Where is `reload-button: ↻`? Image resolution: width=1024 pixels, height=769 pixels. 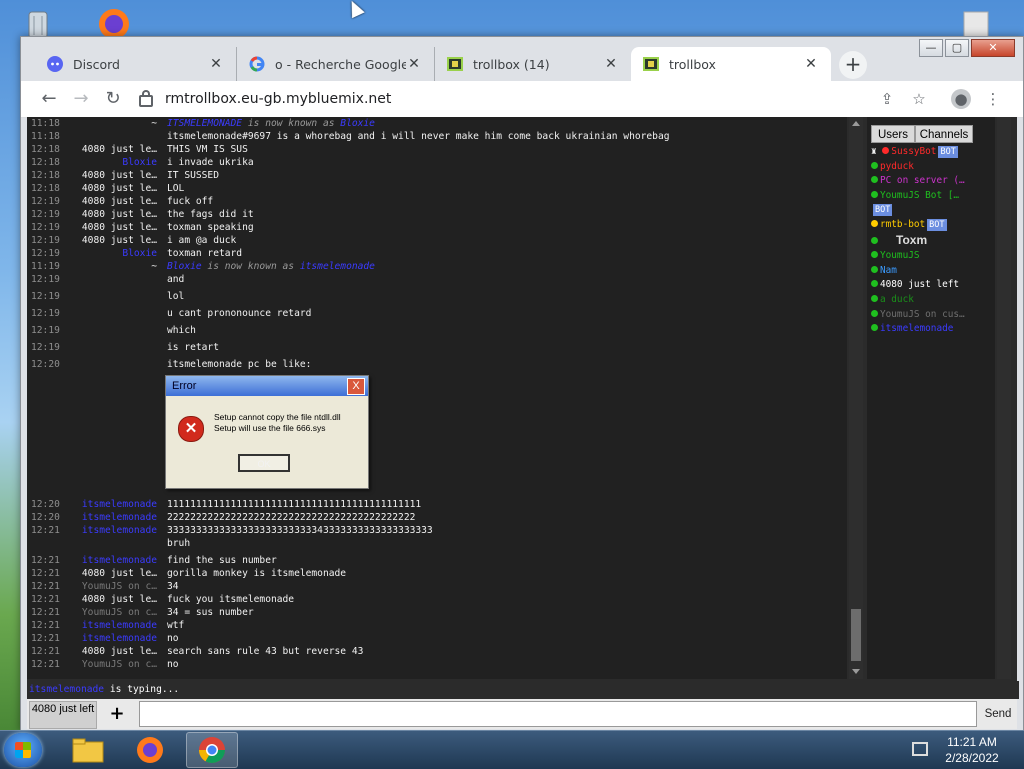 reload-button: ↻ is located at coordinates (113, 99).